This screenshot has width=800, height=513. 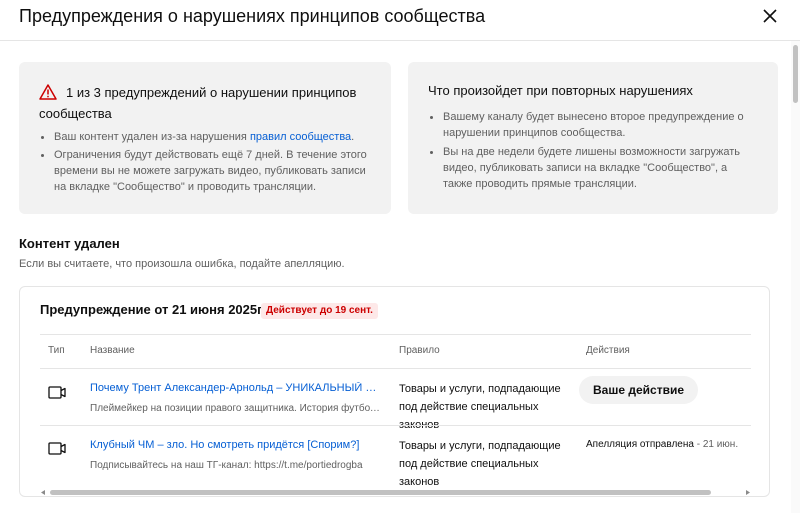 What do you see at coordinates (795, 74) in the screenshot?
I see `vertical-scrollbar-thumb` at bounding box center [795, 74].